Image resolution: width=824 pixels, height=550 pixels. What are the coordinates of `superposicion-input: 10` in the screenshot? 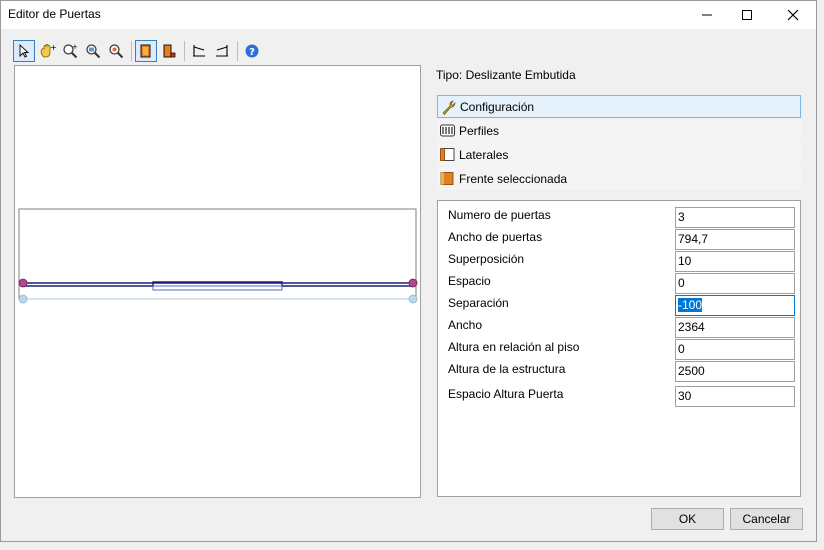 It's located at (735, 261).